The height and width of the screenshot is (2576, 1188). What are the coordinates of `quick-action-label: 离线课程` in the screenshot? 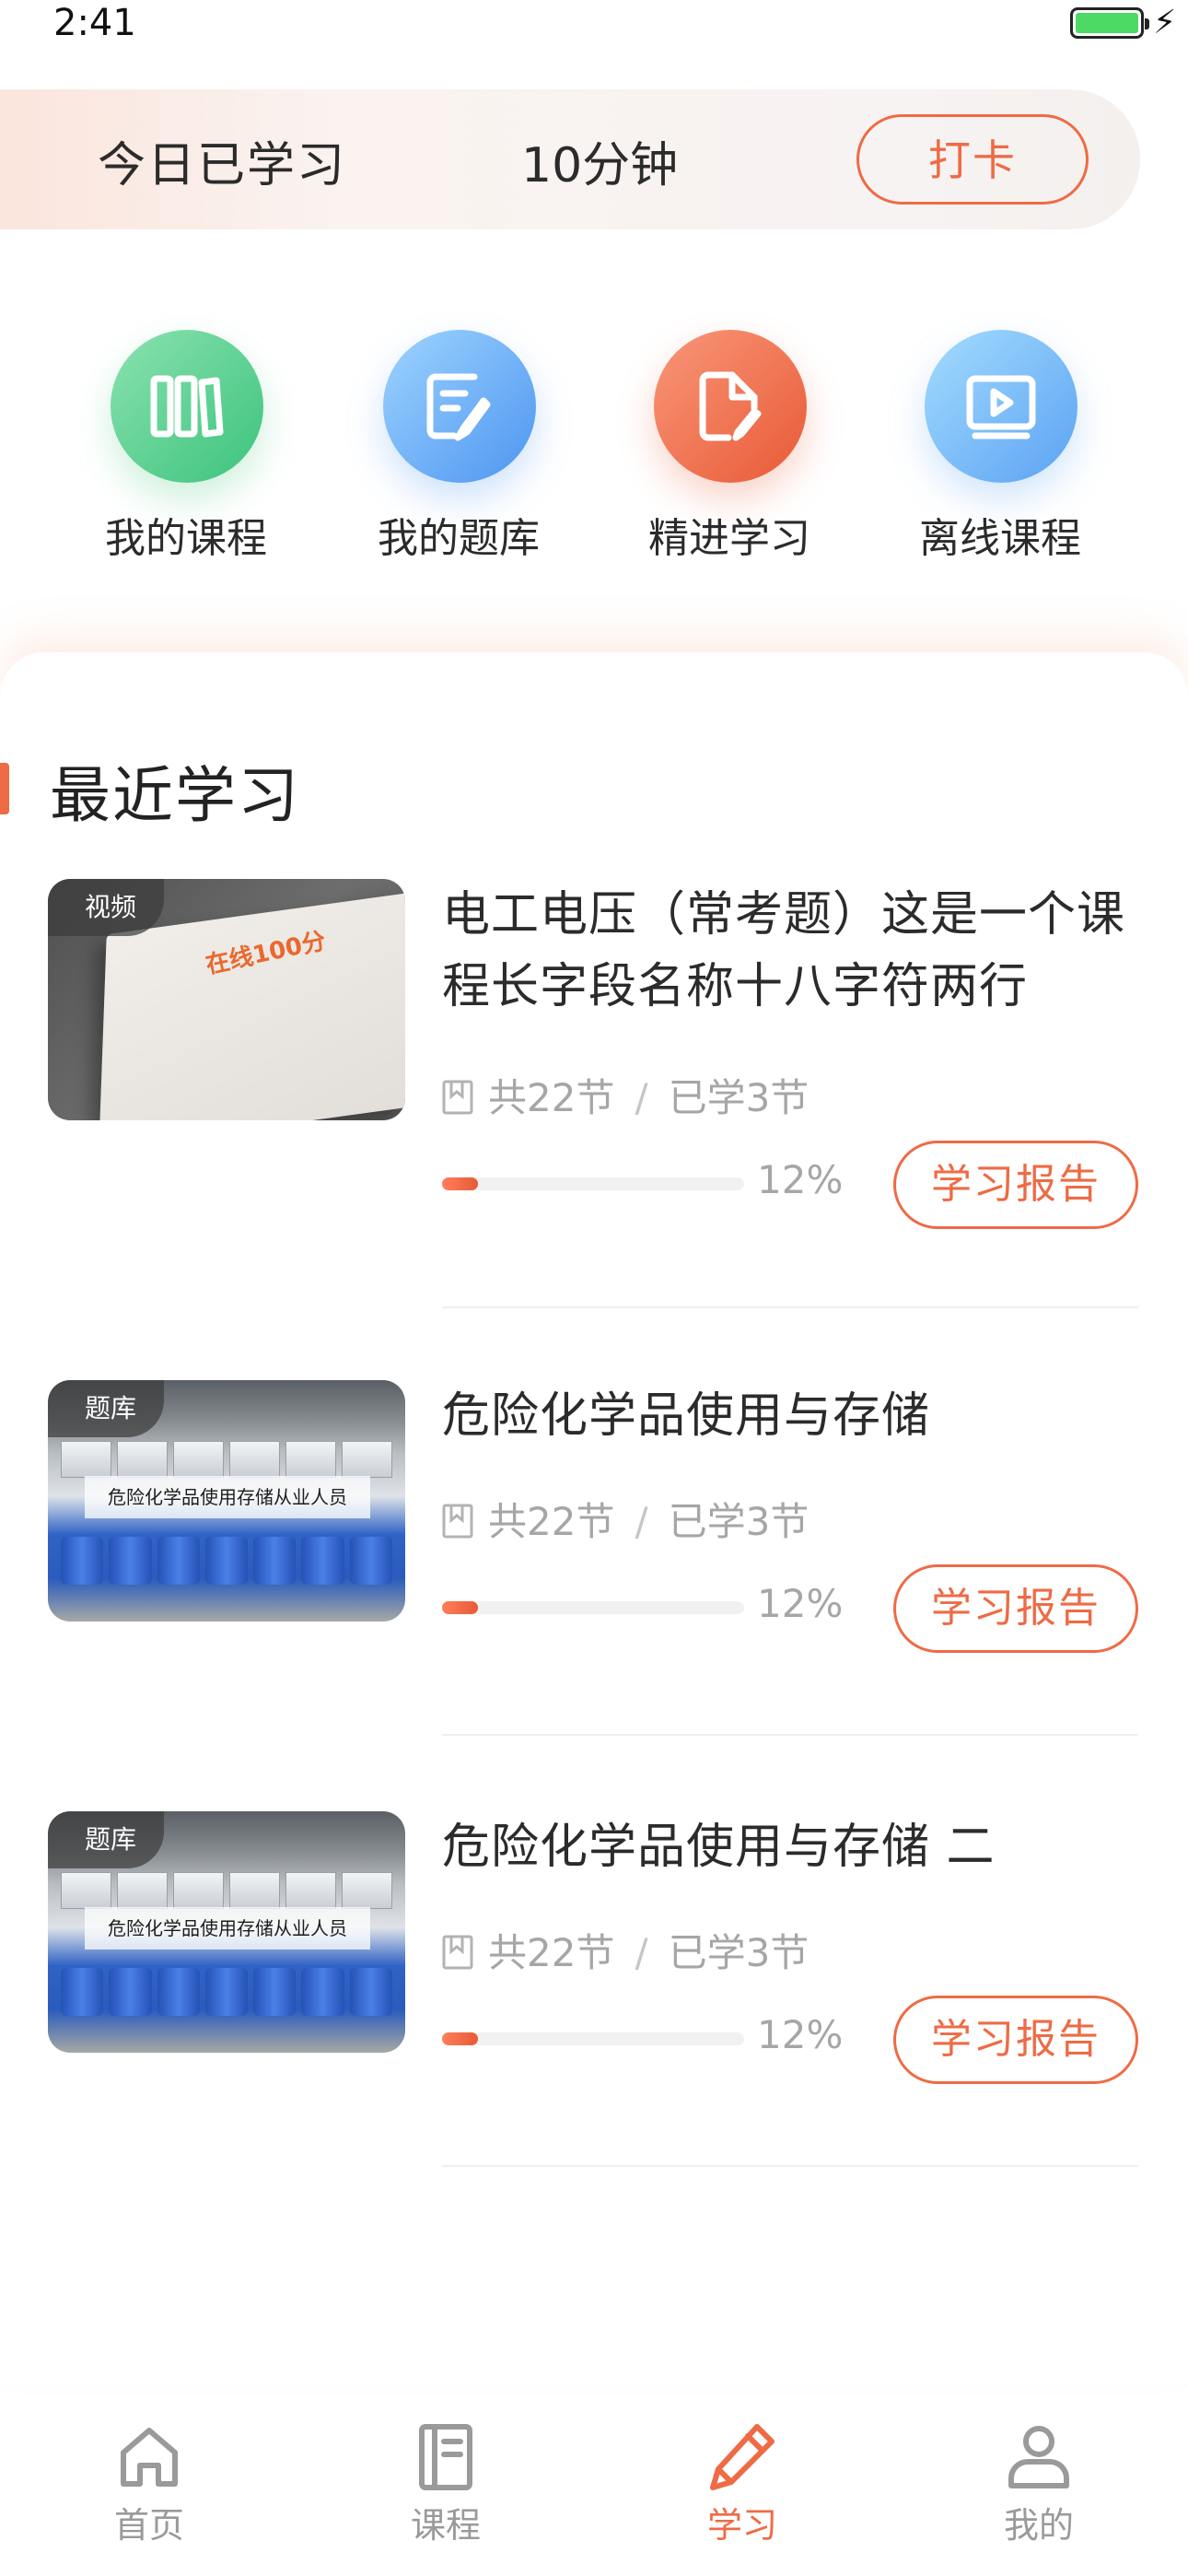 It's located at (1000, 539).